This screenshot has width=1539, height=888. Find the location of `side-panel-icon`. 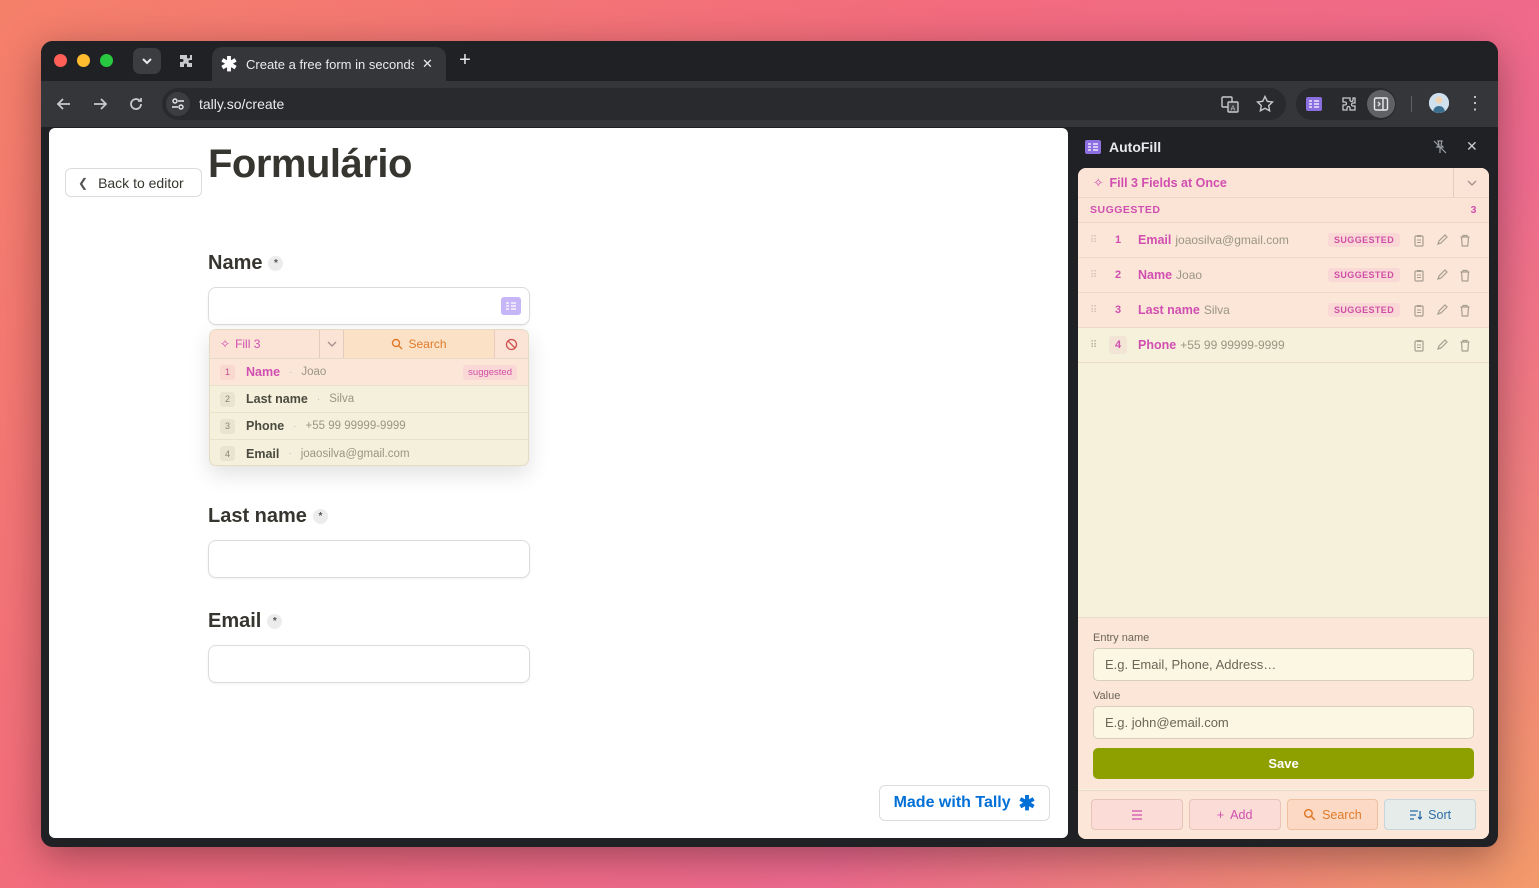

side-panel-icon is located at coordinates (1381, 104).